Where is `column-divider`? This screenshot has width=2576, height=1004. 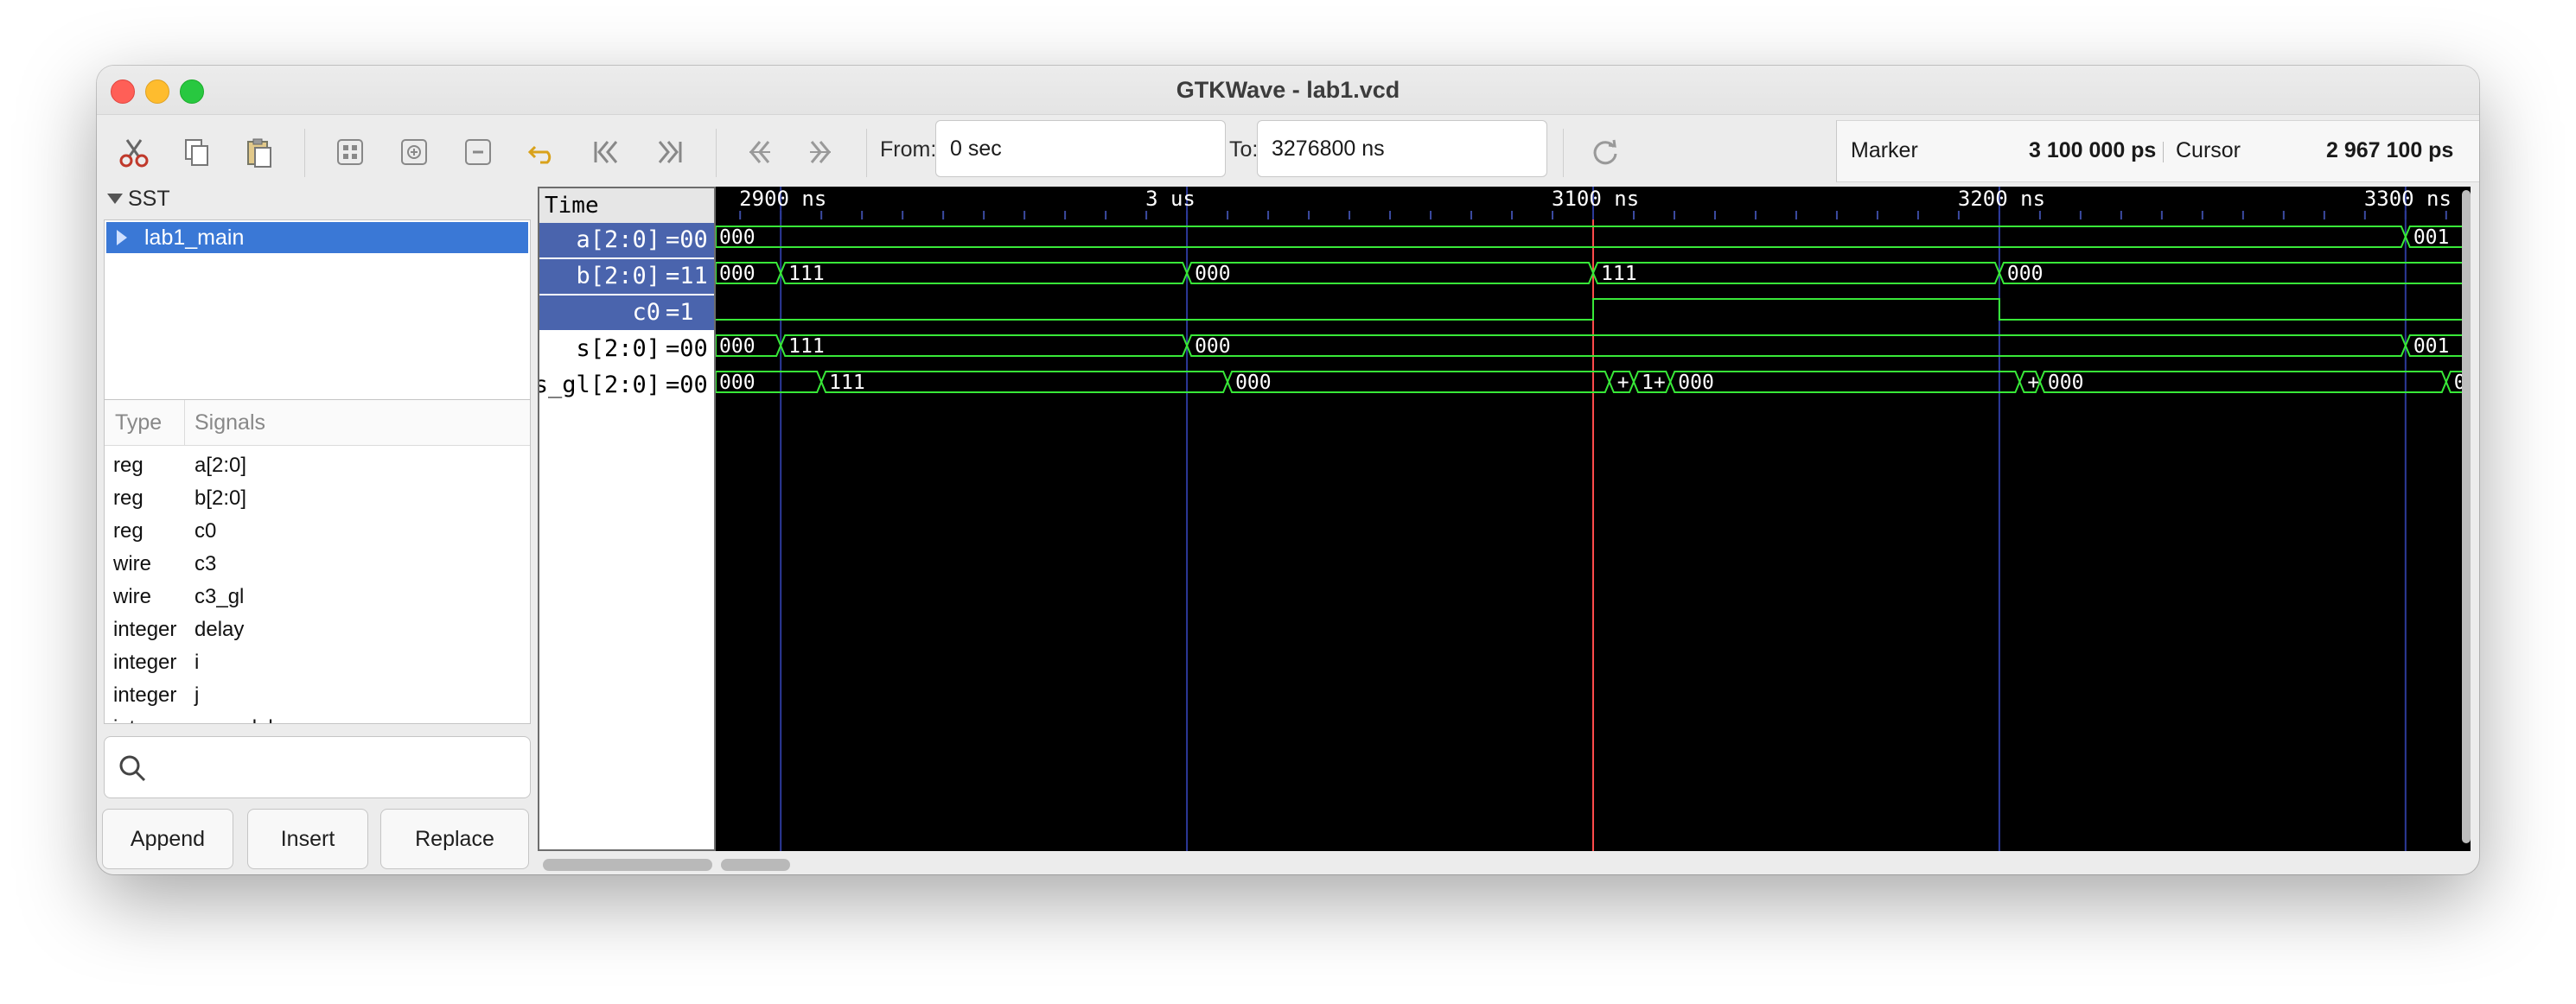 column-divider is located at coordinates (184, 422).